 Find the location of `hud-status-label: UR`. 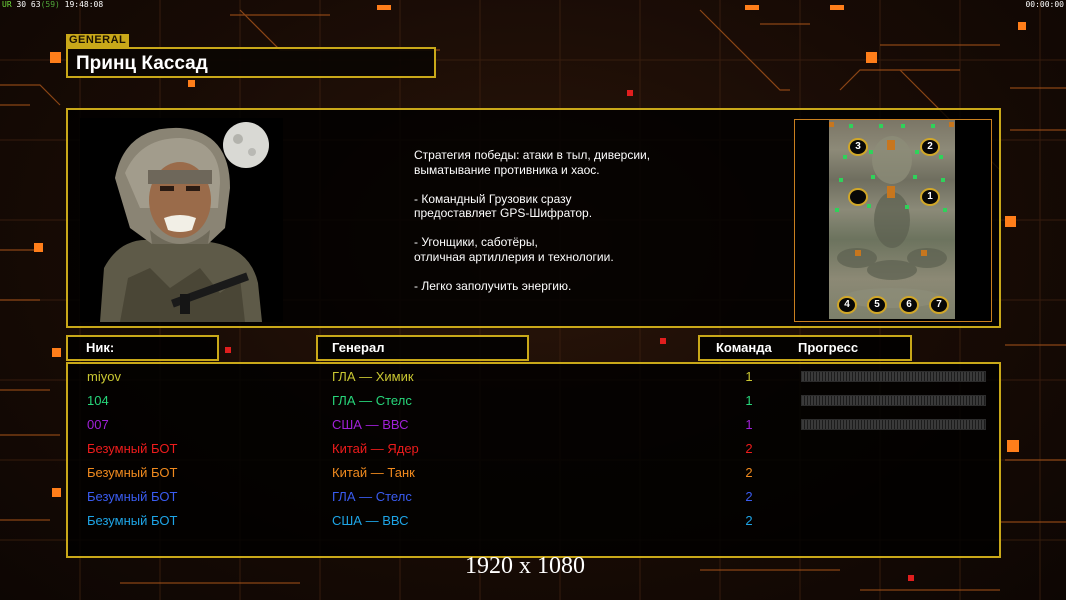

hud-status-label: UR is located at coordinates (7, 4).